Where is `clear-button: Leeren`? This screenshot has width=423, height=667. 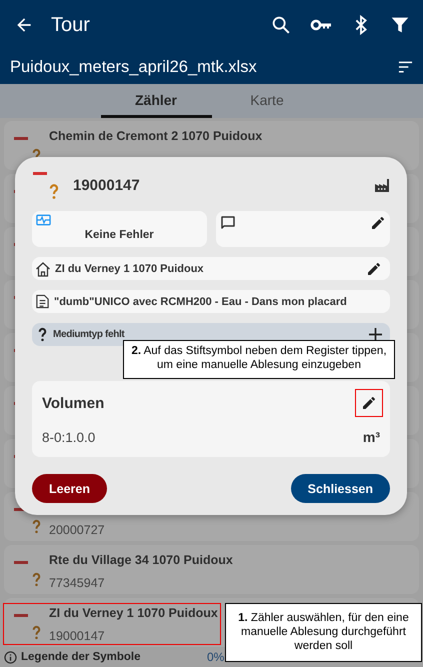 clear-button: Leeren is located at coordinates (69, 488).